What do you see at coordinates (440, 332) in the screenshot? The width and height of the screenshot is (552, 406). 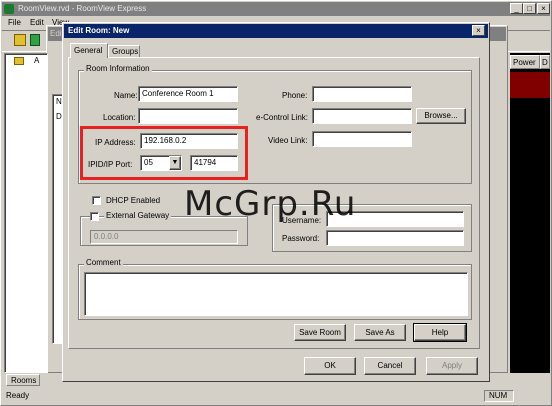 I see `help-button: Help` at bounding box center [440, 332].